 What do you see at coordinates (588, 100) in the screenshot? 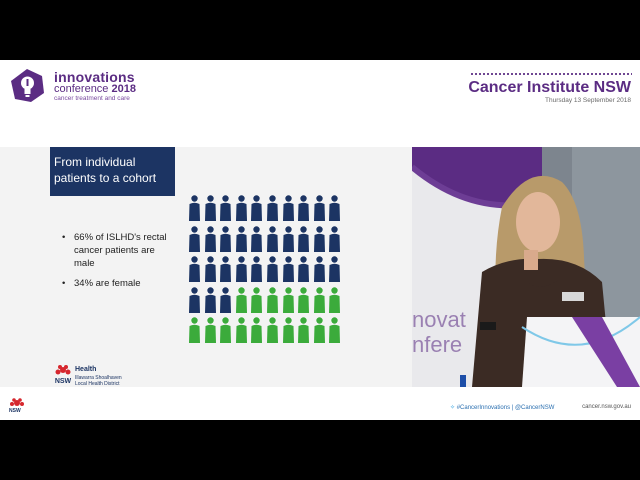
I see `event-date: Thursday 13 September 2018` at bounding box center [588, 100].